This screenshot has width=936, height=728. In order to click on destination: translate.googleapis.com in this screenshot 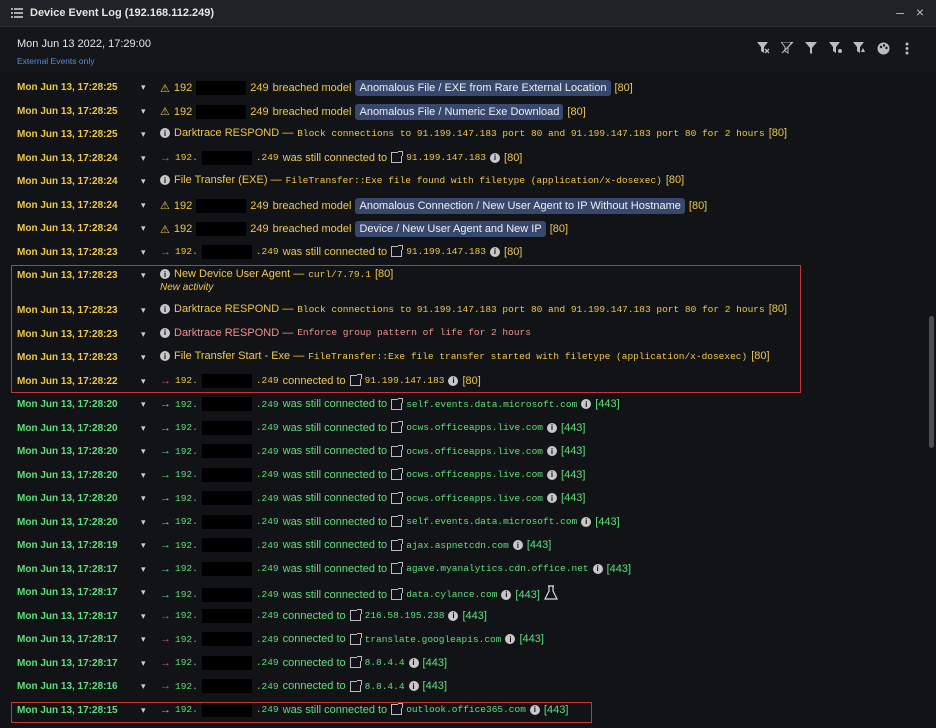, I will do `click(433, 639)`.